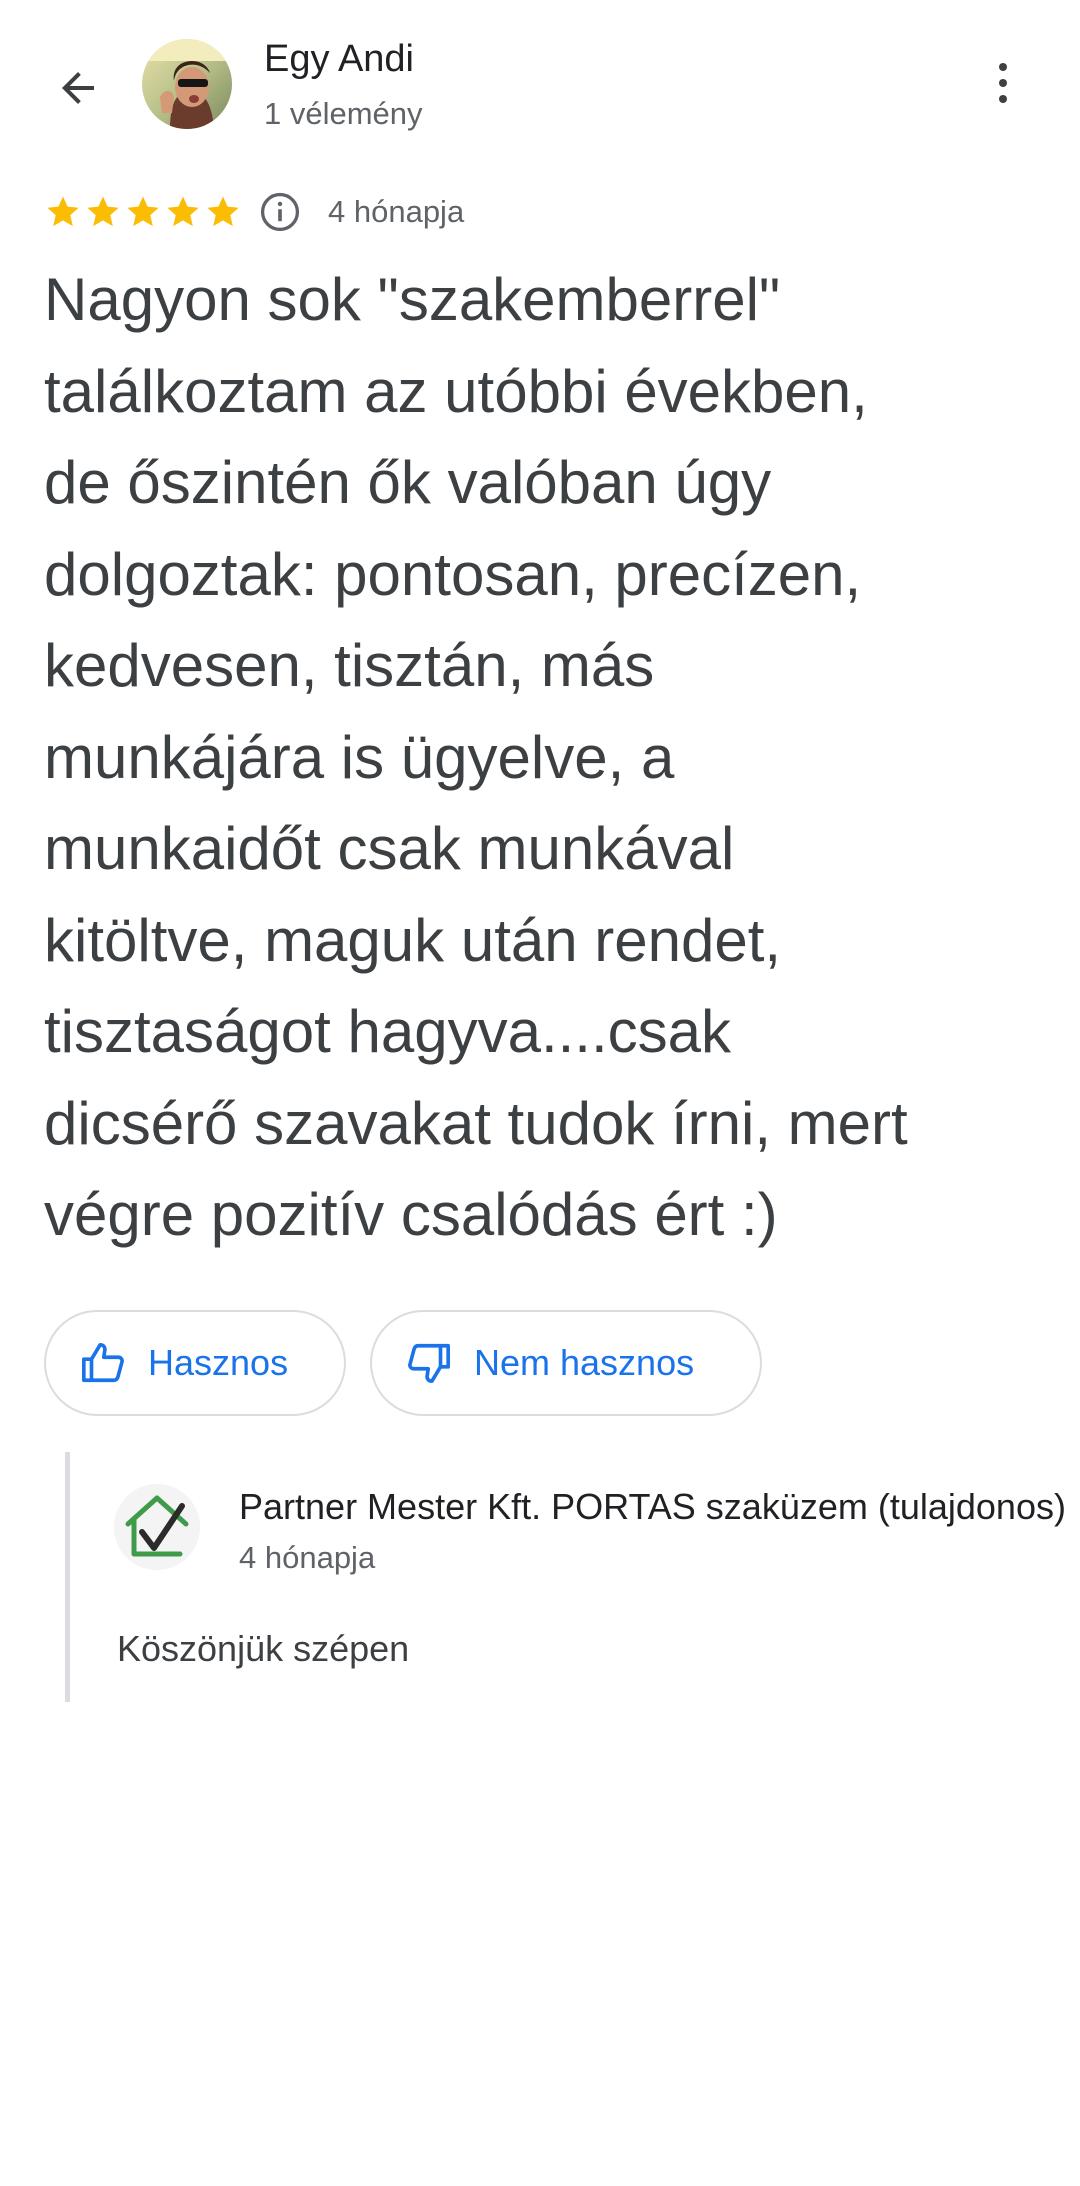 This screenshot has height=2186, width=1080. I want to click on avatar-photo, so click(187, 84).